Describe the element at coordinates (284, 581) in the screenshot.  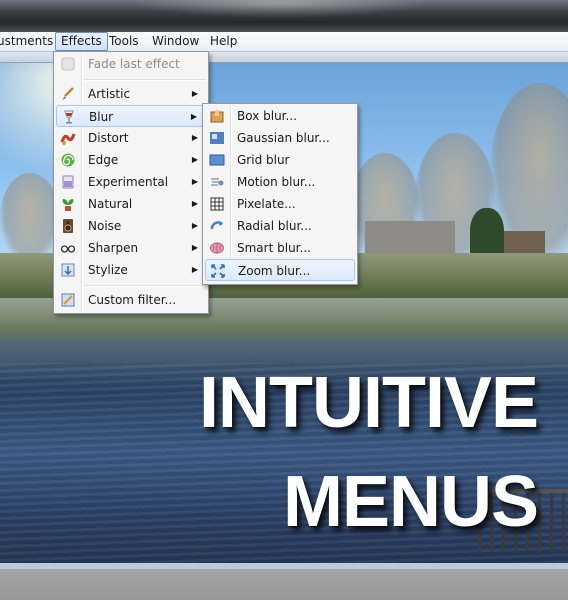
I see `status-bar` at that location.